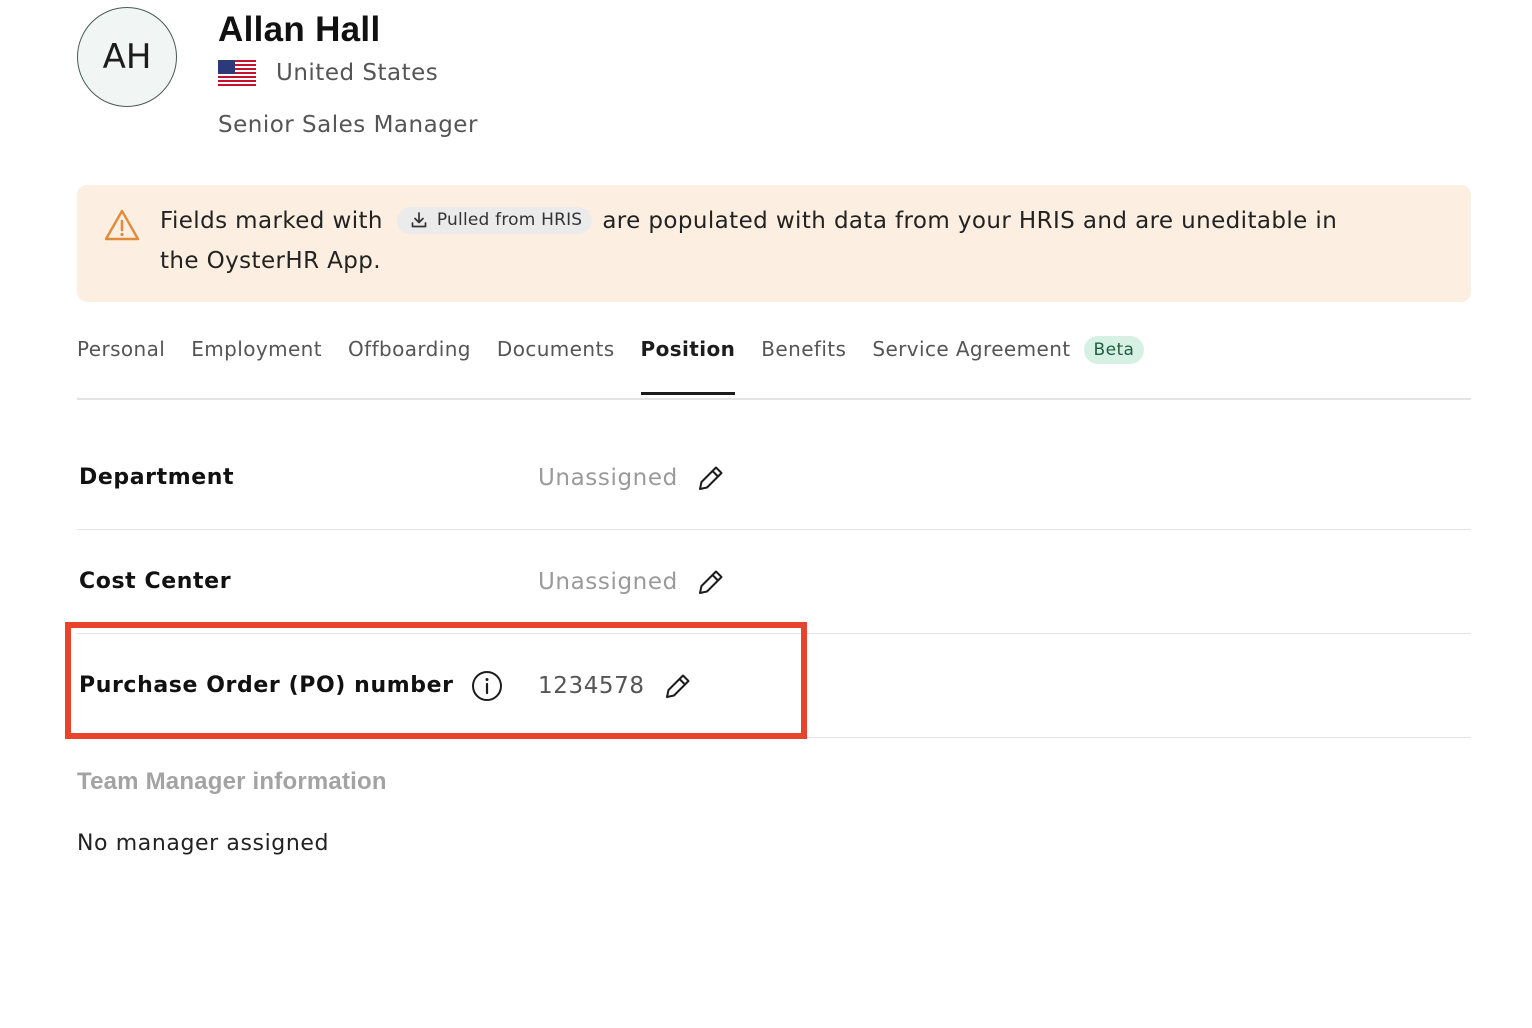  Describe the element at coordinates (237, 73) in the screenshot. I see `us-flag-icon` at that location.